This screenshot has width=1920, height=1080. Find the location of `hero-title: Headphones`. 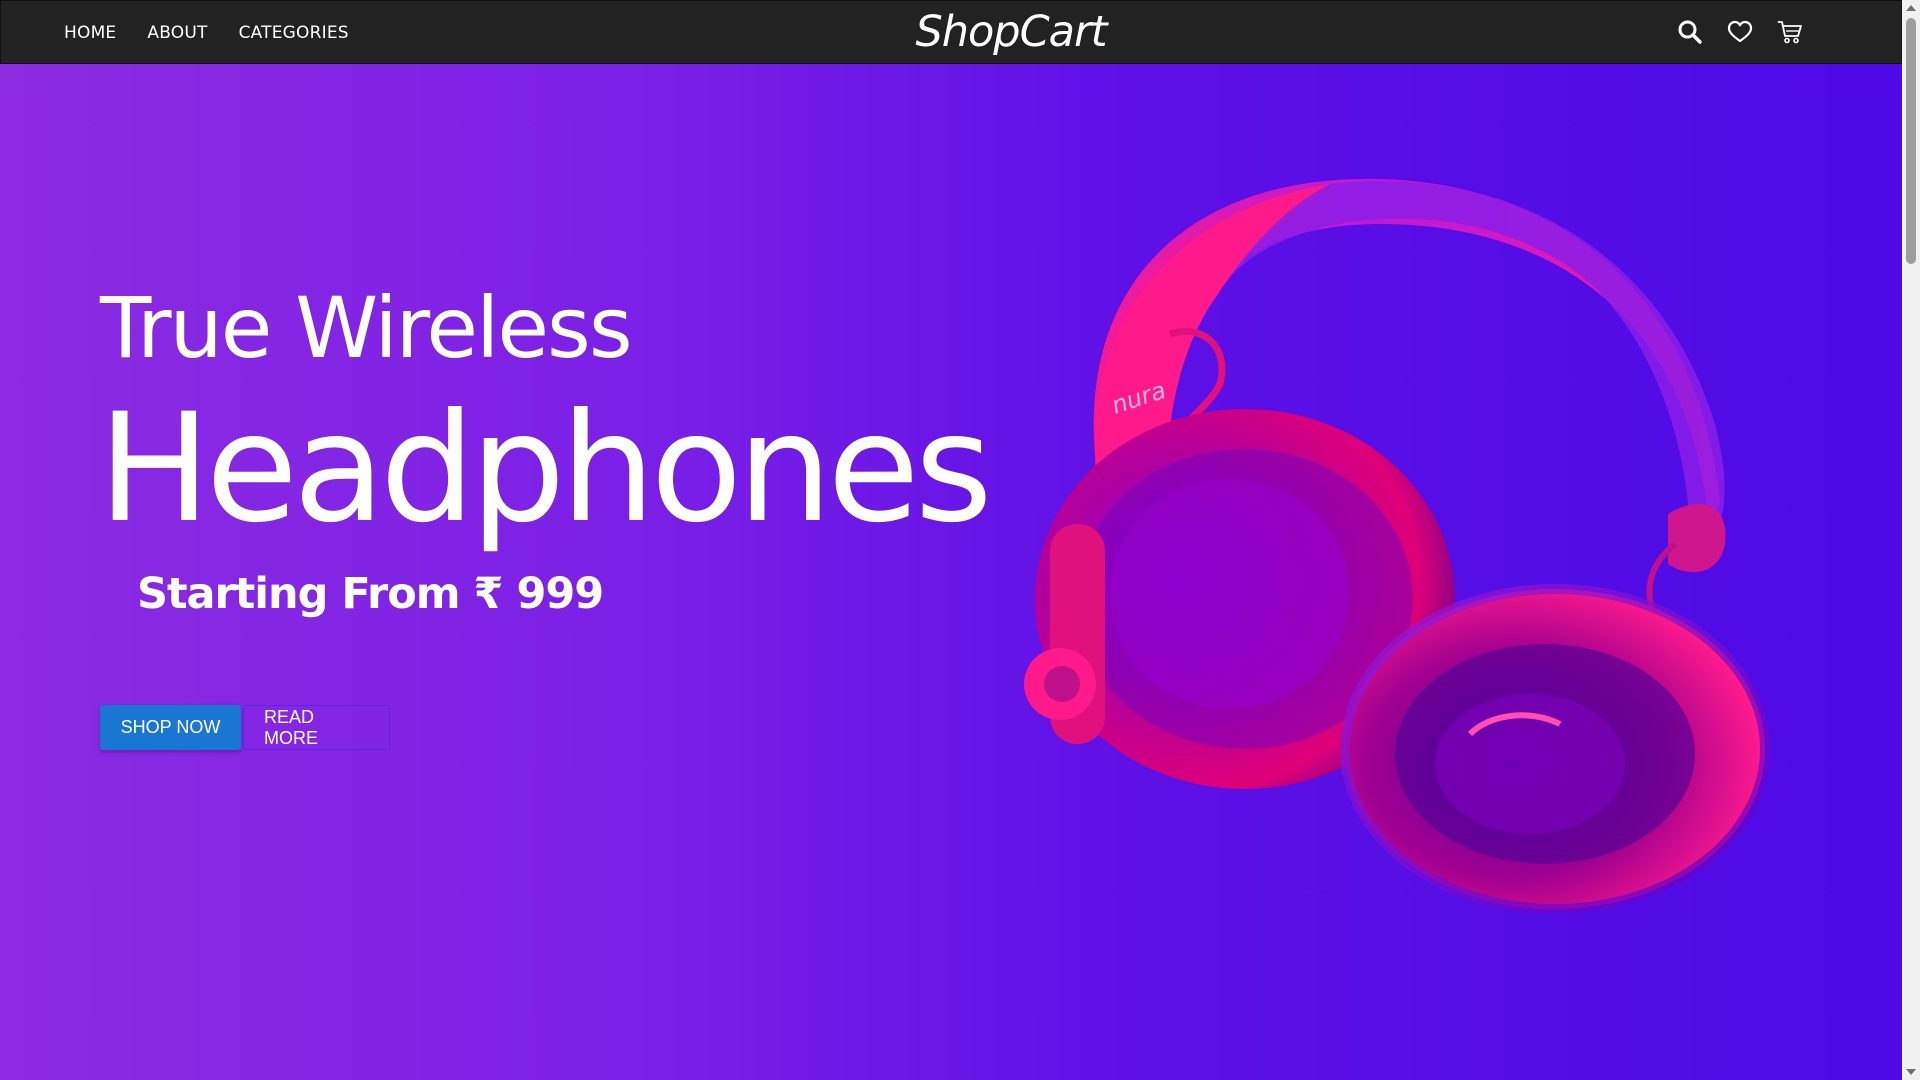

hero-title: Headphones is located at coordinates (545, 469).